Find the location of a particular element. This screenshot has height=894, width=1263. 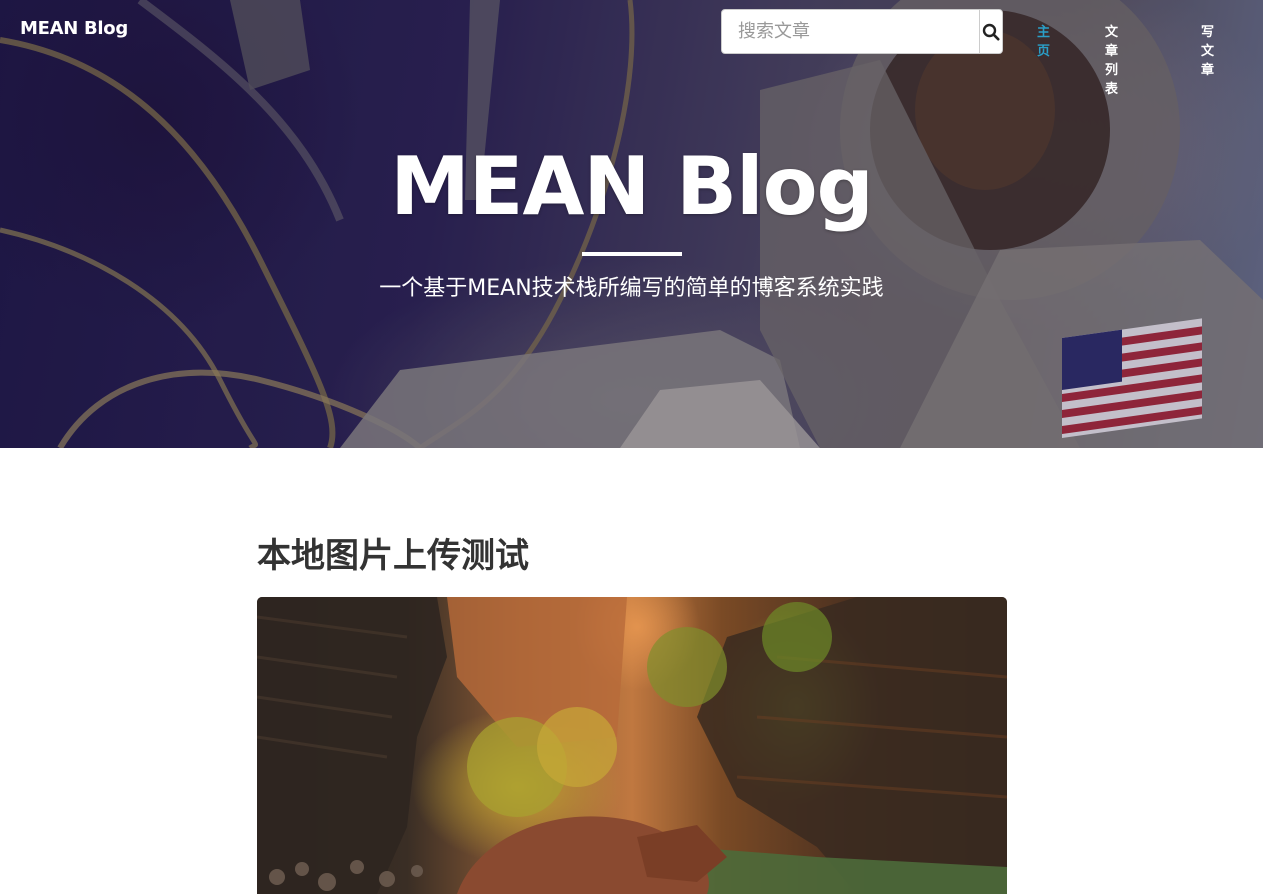

search-form is located at coordinates (862, 31).